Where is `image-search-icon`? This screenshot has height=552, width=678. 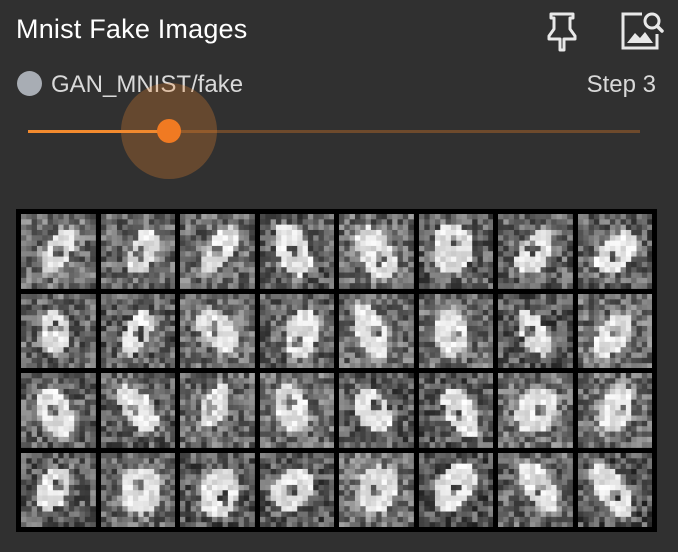
image-search-icon is located at coordinates (641, 31).